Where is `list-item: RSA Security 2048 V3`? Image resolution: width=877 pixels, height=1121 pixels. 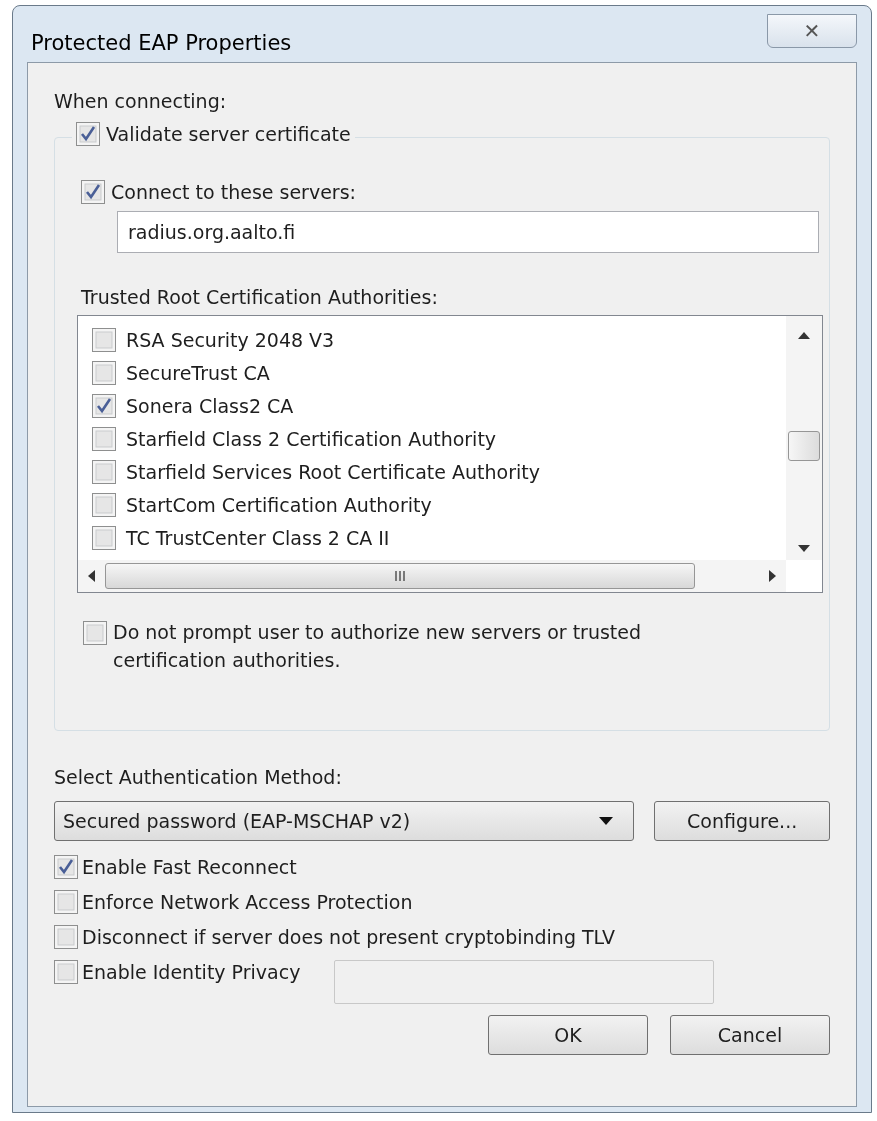
list-item: RSA Security 2048 V3 is located at coordinates (230, 340).